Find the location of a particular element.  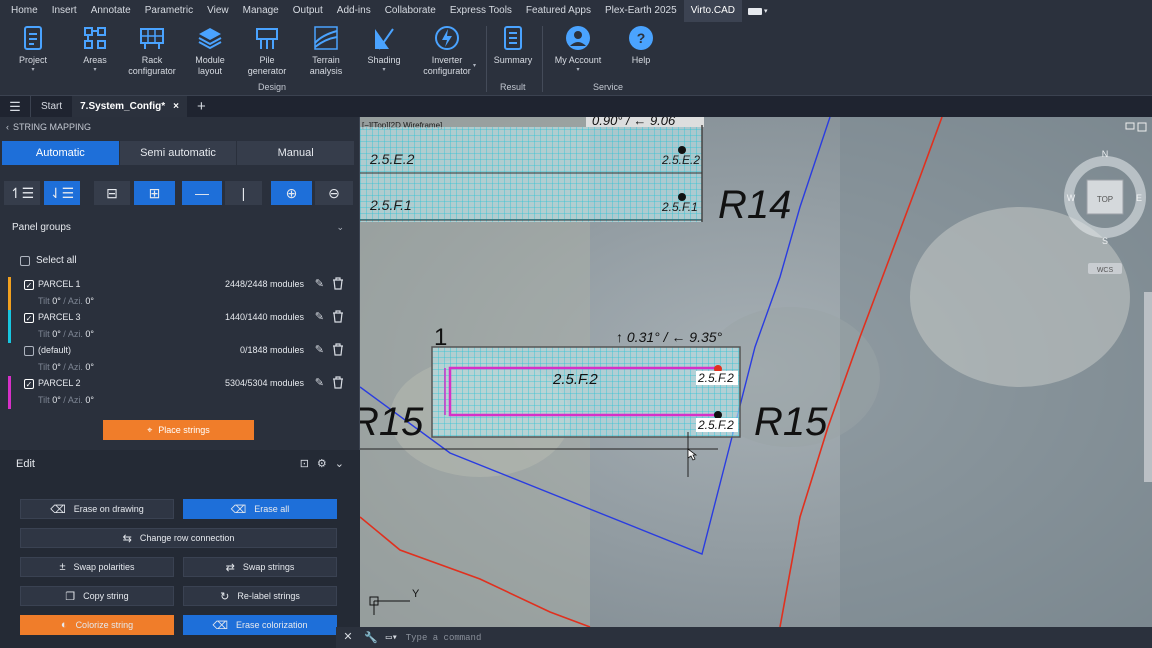

chevron-down-icon: ⌄ is located at coordinates (339, 463).